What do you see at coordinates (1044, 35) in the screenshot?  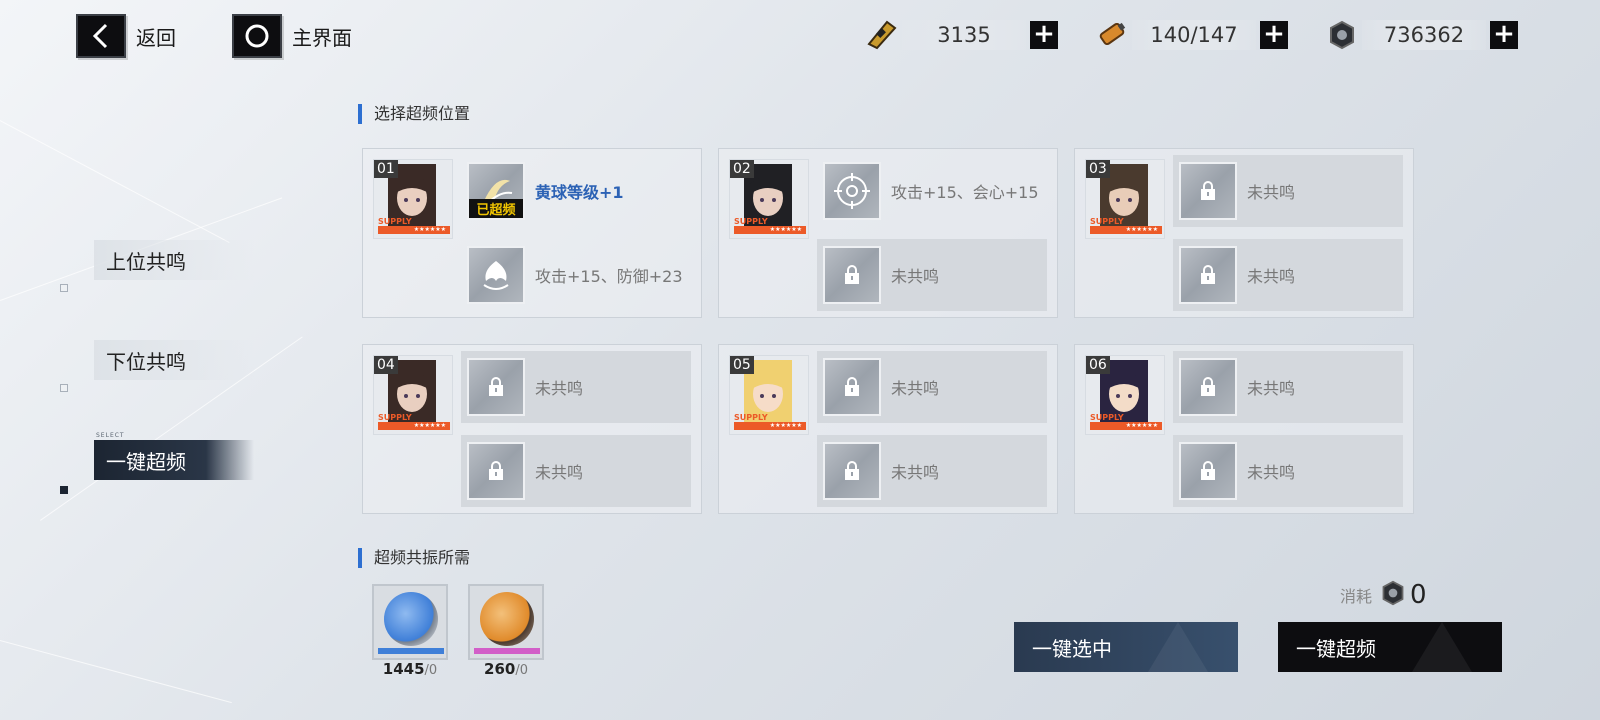 I see `add-ticket-button: +` at bounding box center [1044, 35].